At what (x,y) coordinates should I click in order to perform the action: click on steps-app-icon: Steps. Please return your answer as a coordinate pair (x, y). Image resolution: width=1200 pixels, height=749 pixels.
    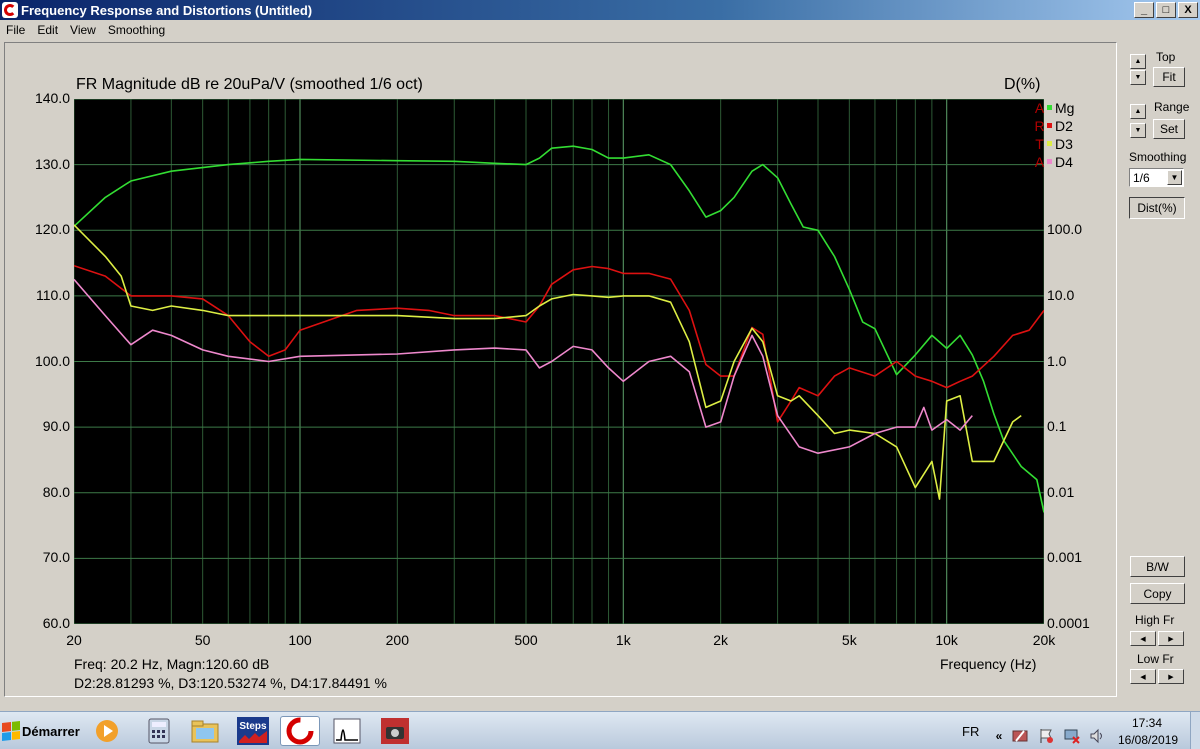
    Looking at the image, I should click on (253, 731).